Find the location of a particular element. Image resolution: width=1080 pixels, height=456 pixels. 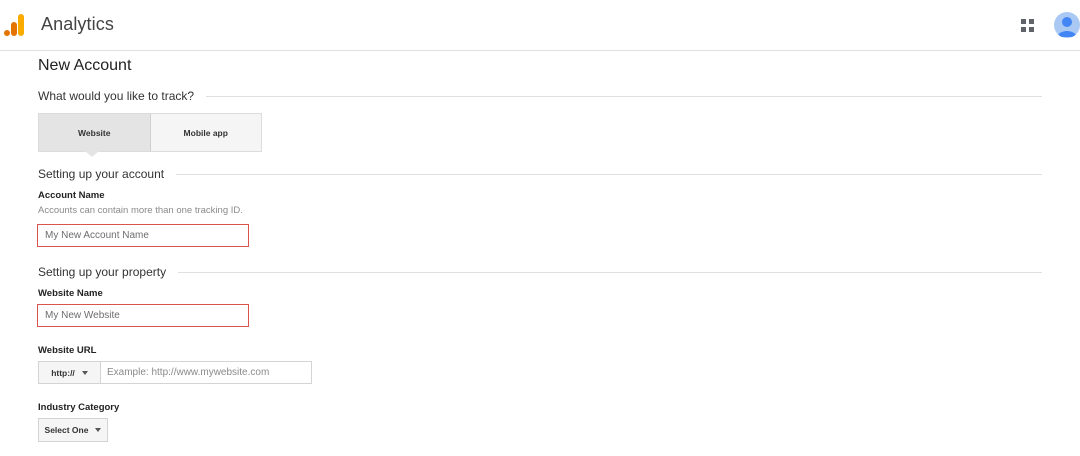

track-type-toggle: Website Mobile app is located at coordinates (150, 132).